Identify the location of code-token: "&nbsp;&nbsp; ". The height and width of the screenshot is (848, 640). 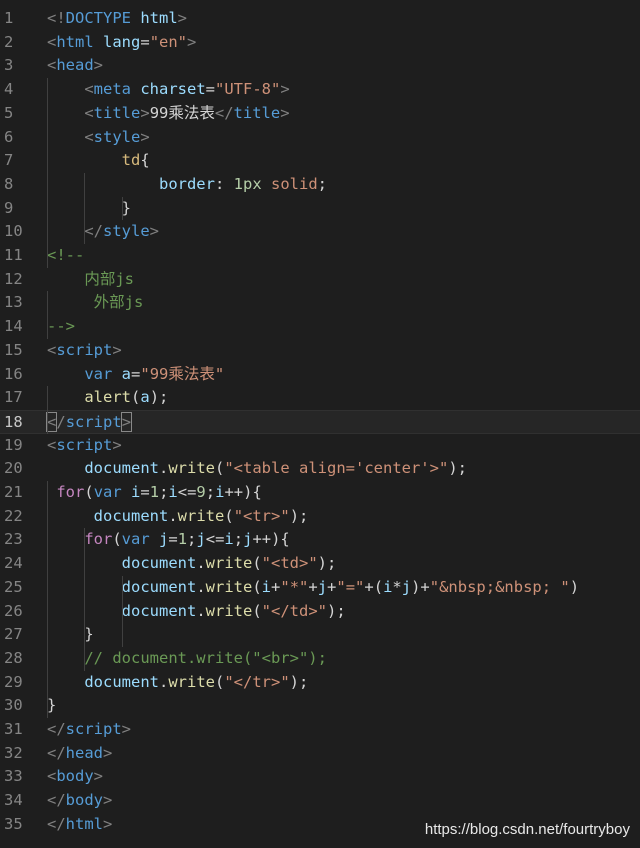
(499, 586).